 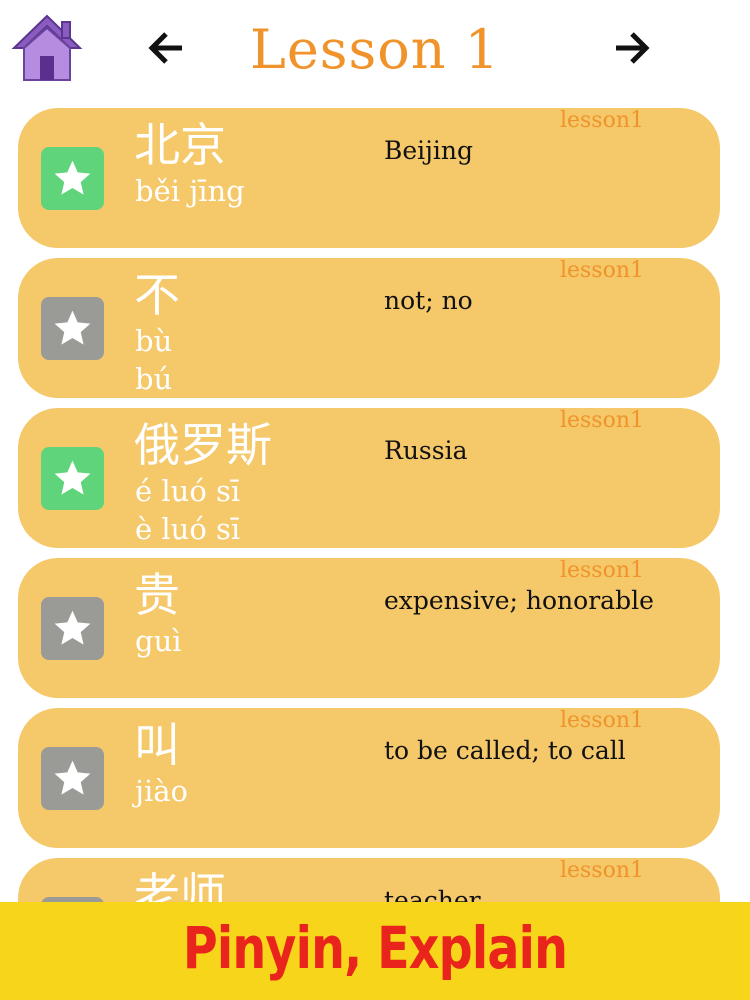 What do you see at coordinates (505, 750) in the screenshot?
I see `word-meaning: to be called; to call` at bounding box center [505, 750].